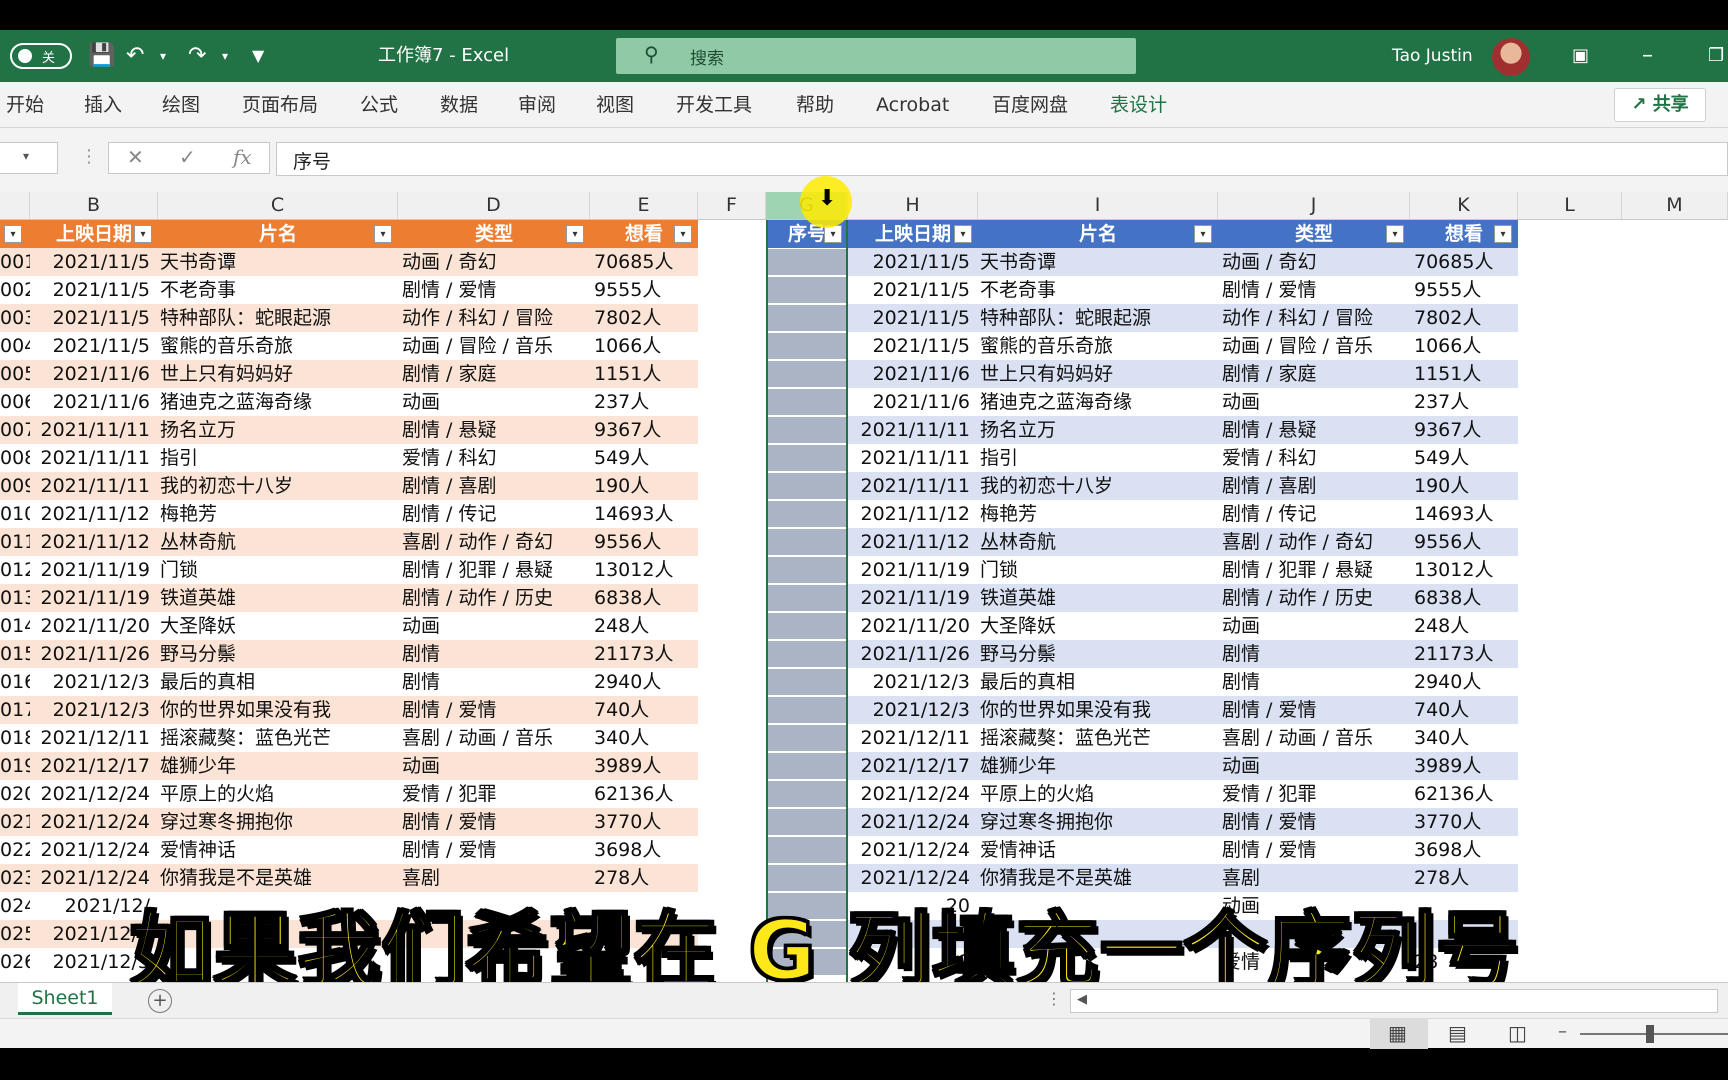 Image resolution: width=1728 pixels, height=1080 pixels. Describe the element at coordinates (1580, 56) in the screenshot. I see `ribbon-display-icon: ▣` at that location.